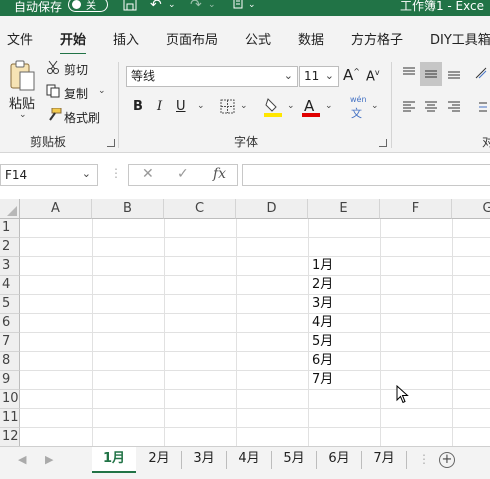 The width and height of the screenshot is (490, 479). I want to click on align-middle-button, so click(431, 74).